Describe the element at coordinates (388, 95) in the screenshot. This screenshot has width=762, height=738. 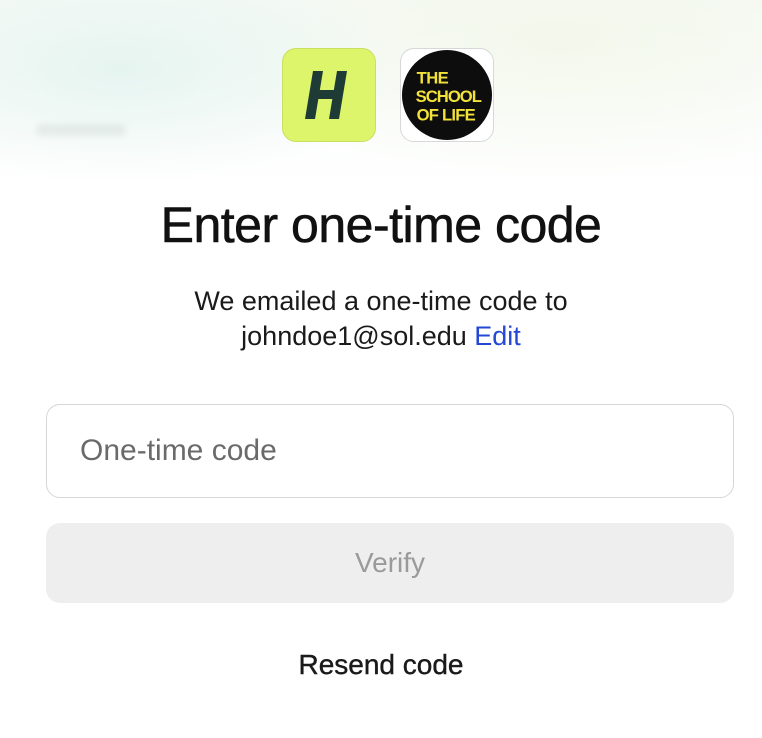
I see `logo-row: THE SCHOOL OF LIFE` at that location.